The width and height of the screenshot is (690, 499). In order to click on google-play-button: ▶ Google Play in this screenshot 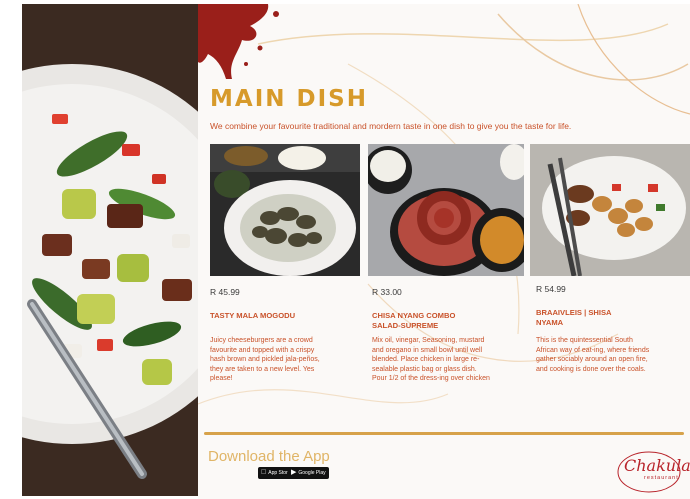, I will do `click(308, 473)`.